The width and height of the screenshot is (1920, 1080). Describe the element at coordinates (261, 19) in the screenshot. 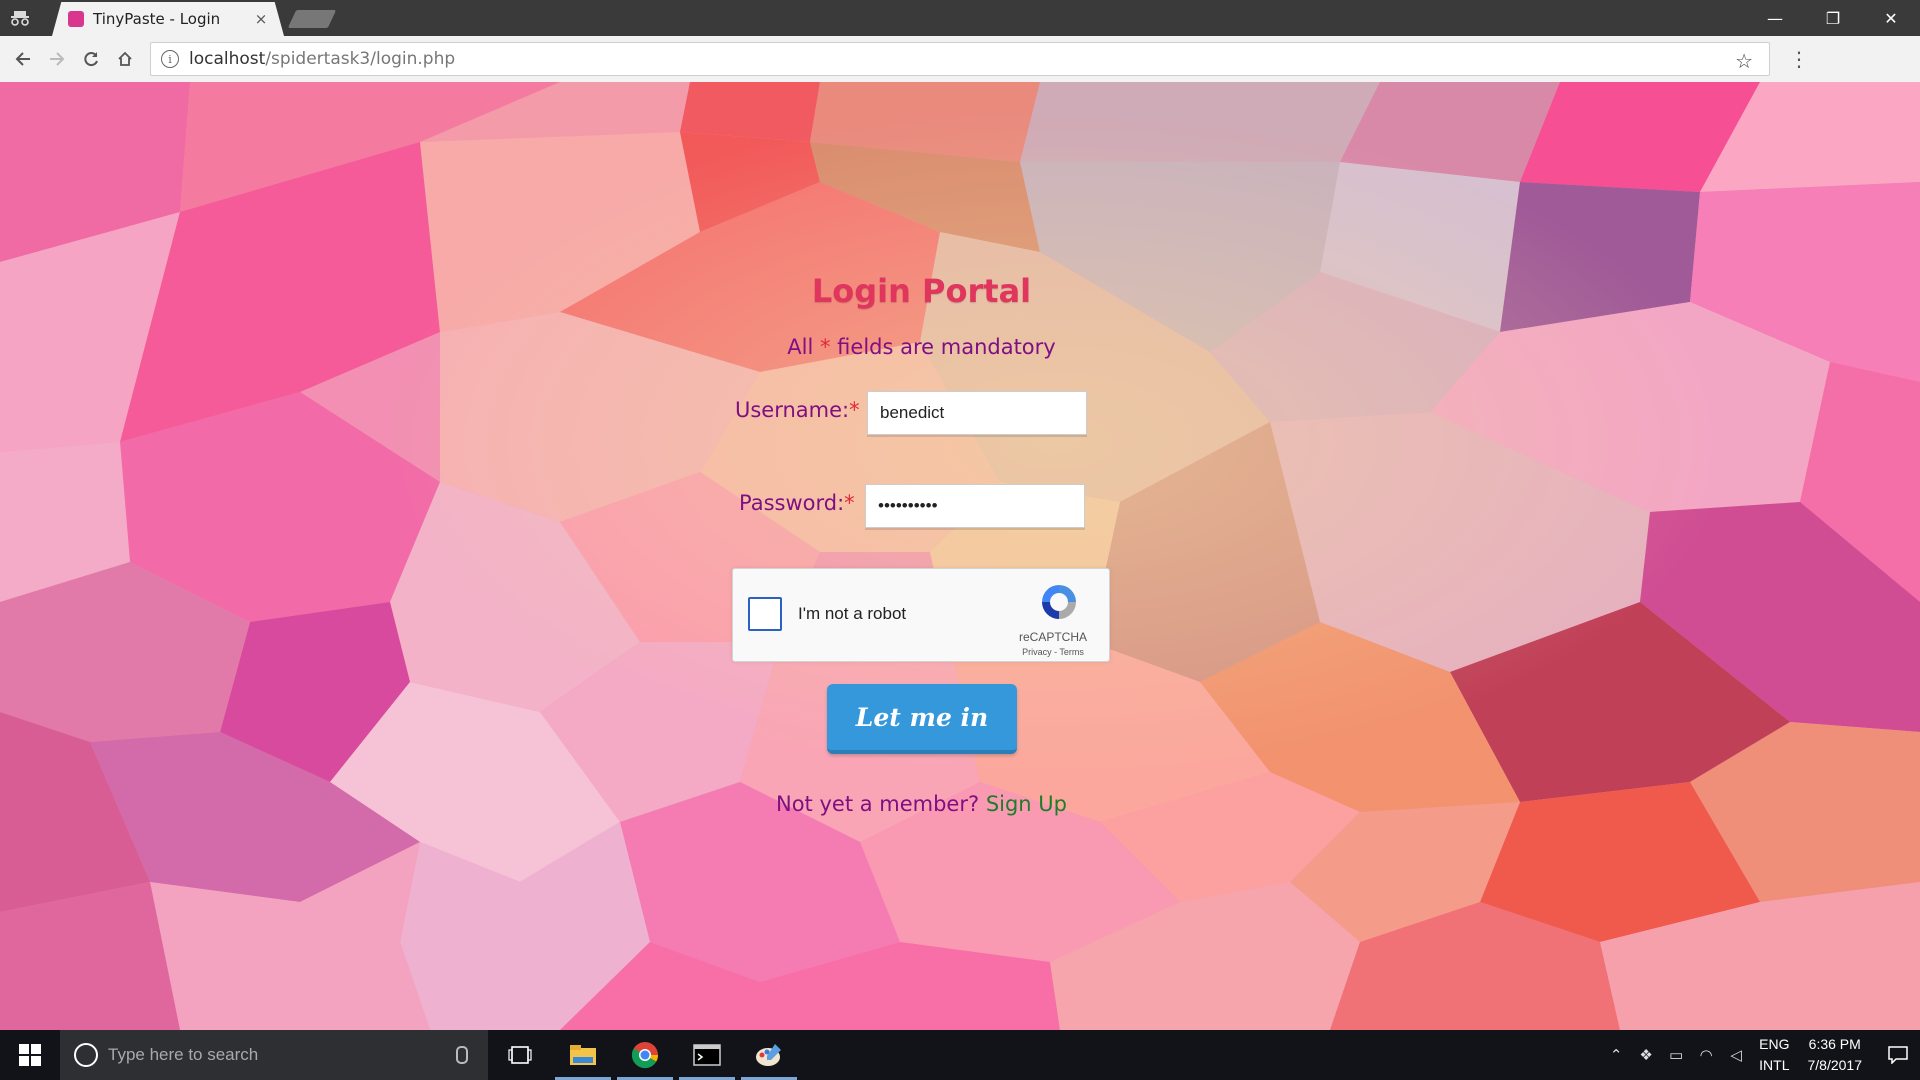

I see `tab-close-icon: ×` at that location.